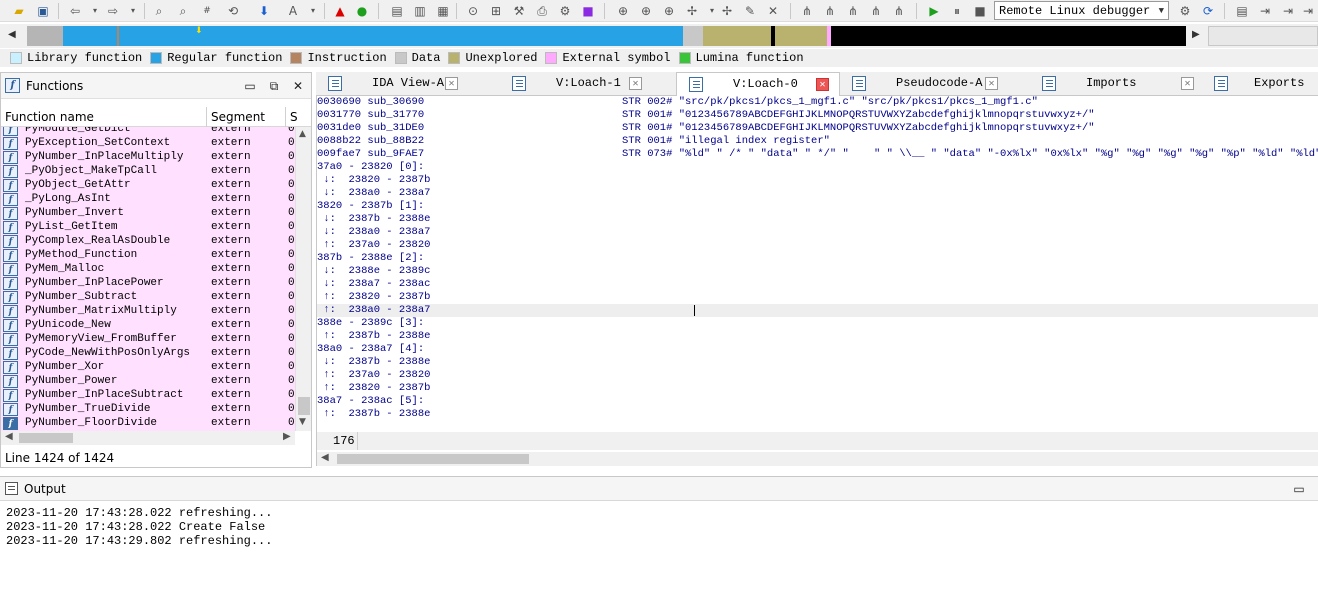  I want to click on function-row: f PyNumber_Subtract extern 0, so click(148, 298).